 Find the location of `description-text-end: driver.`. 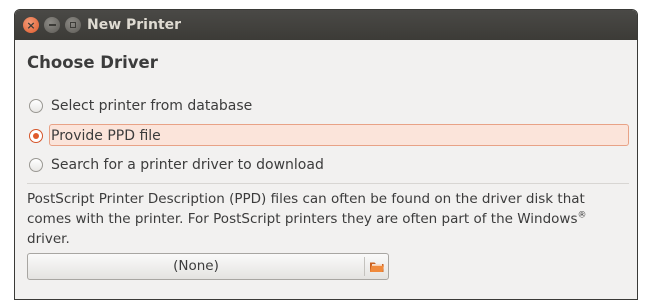

description-text-end: driver. is located at coordinates (48, 239).